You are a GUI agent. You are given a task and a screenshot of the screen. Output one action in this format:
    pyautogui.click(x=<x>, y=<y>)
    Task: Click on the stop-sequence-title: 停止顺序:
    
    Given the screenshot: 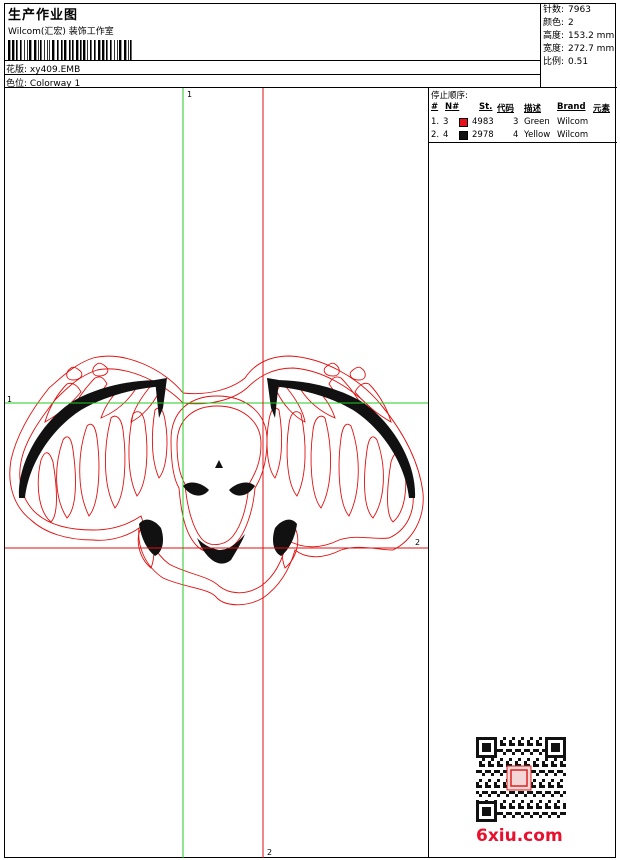 What is the action you would take?
    pyautogui.click(x=449, y=96)
    